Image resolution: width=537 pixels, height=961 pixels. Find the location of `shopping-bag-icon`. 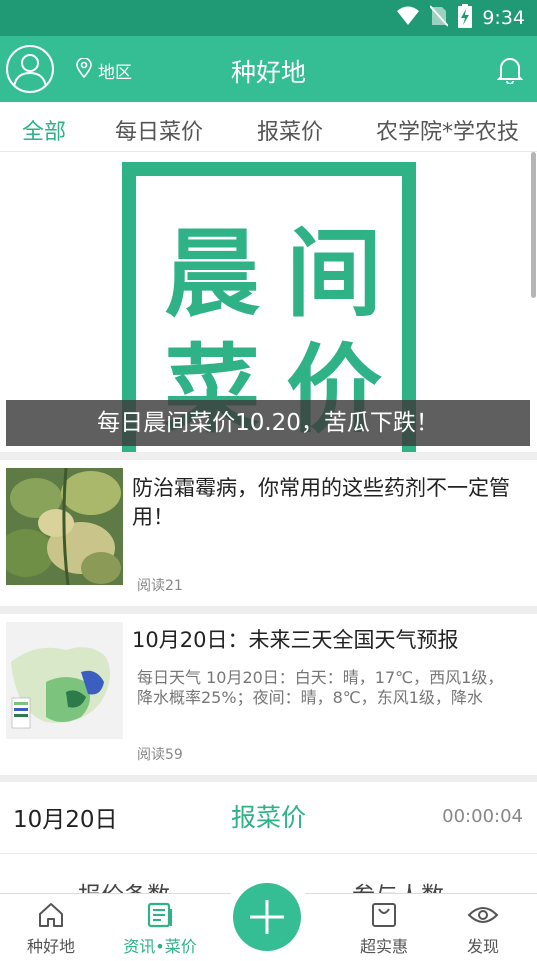

shopping-bag-icon is located at coordinates (384, 917).